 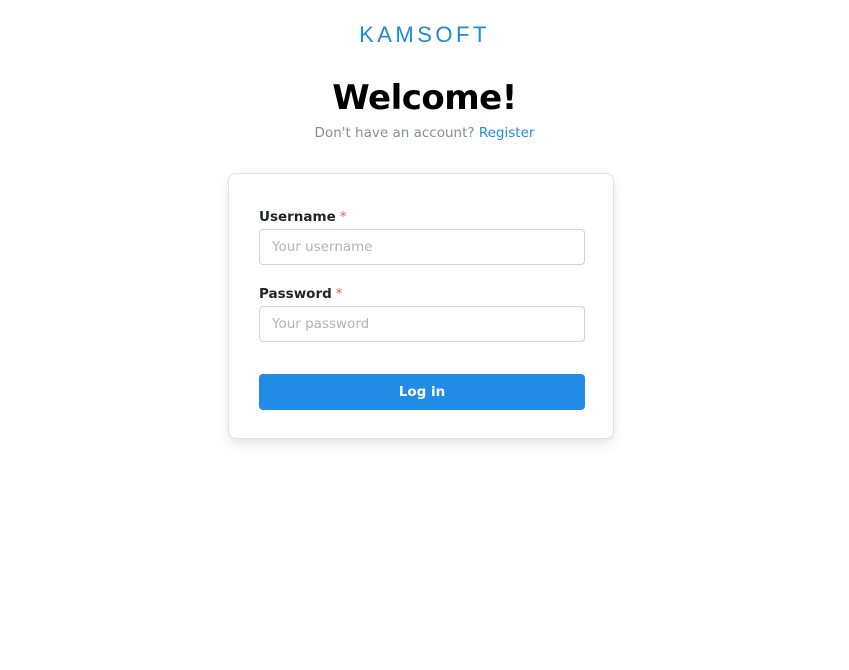 I want to click on register-prompt: Don't have an account? Register, so click(x=424, y=133).